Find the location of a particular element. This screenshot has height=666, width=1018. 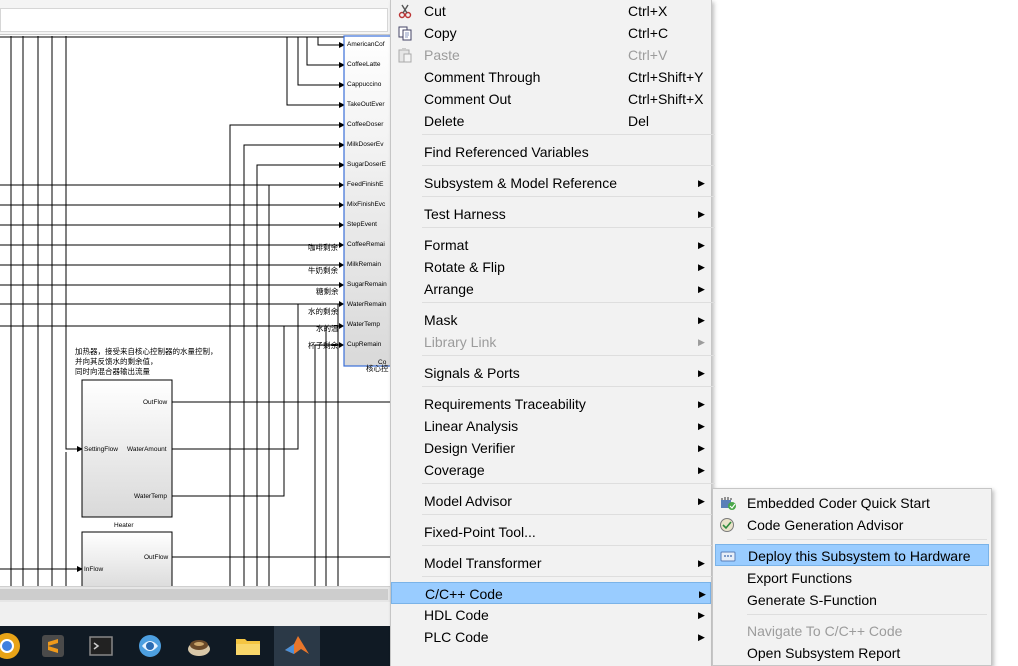

port-label: CoffeeLatte is located at coordinates (364, 64).